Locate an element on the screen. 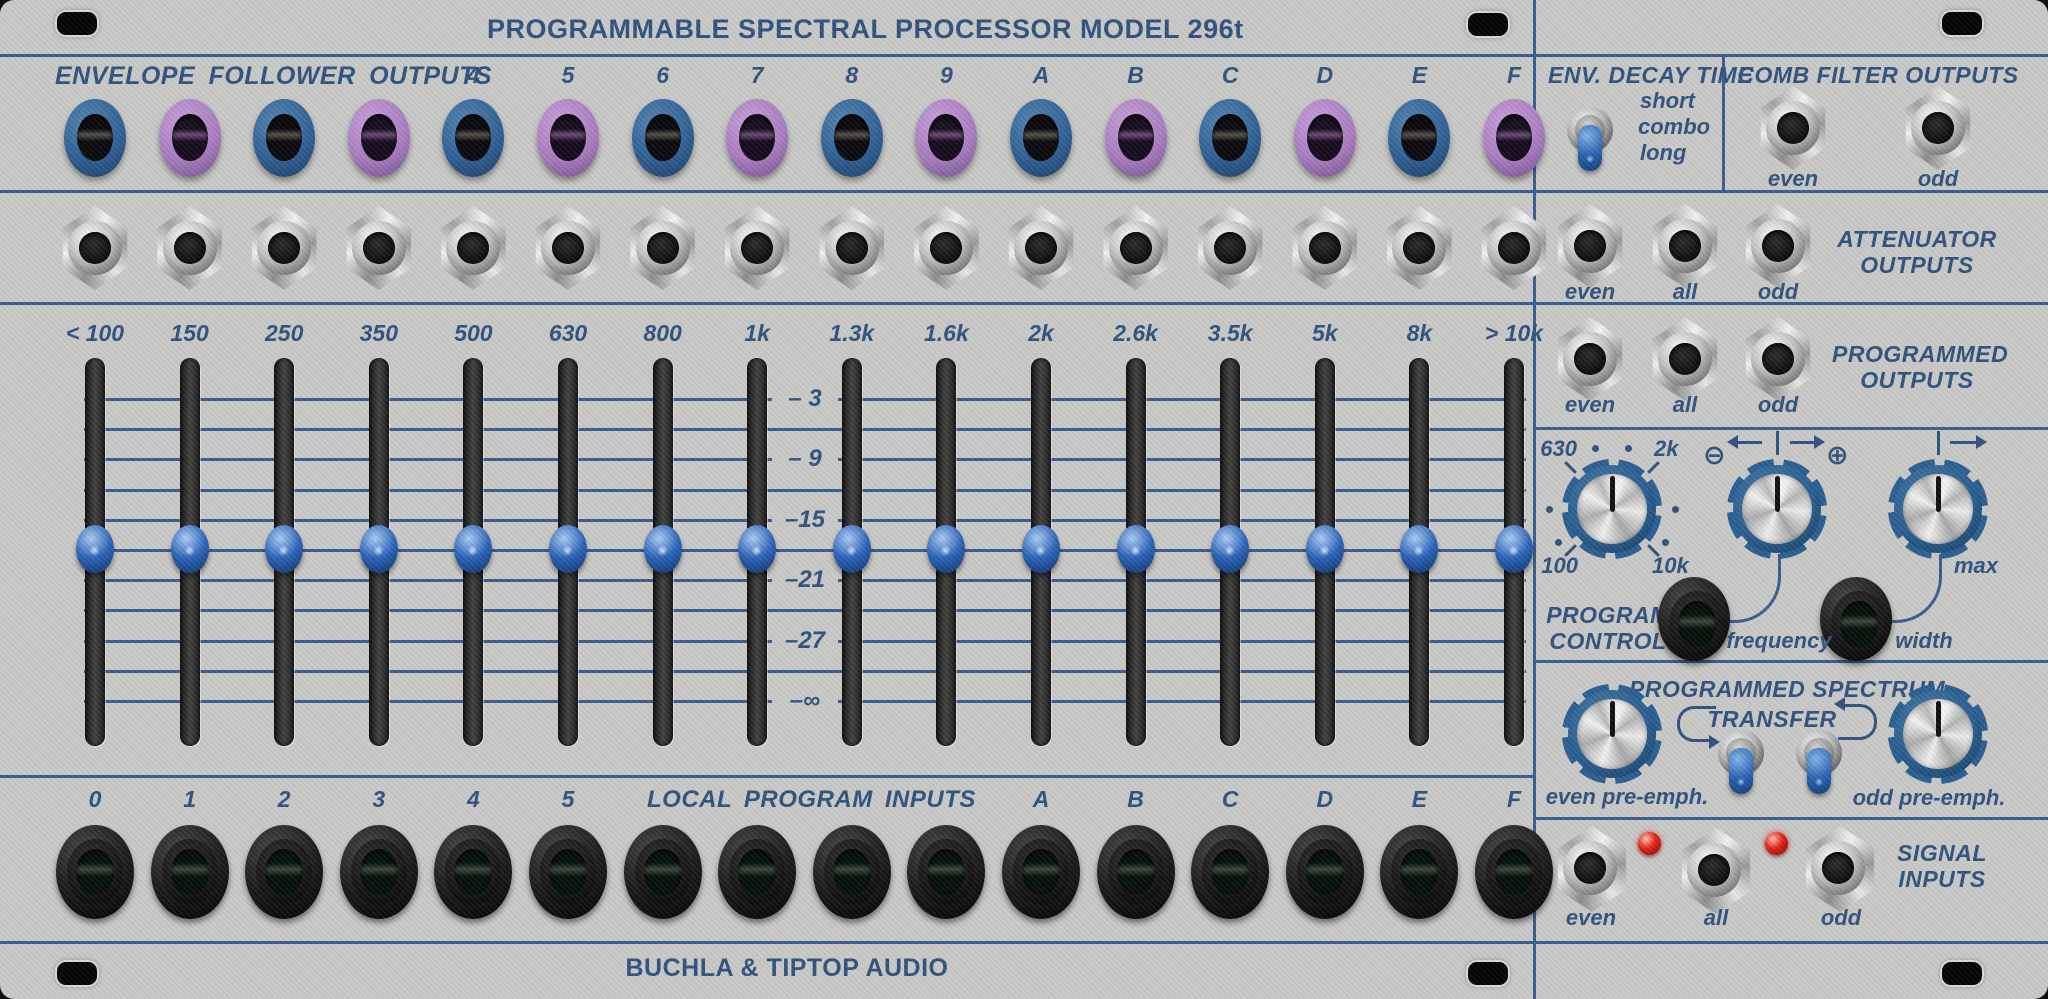 The image size is (2048, 999). odd-pre-emphasis-knob is located at coordinates (1938, 734).